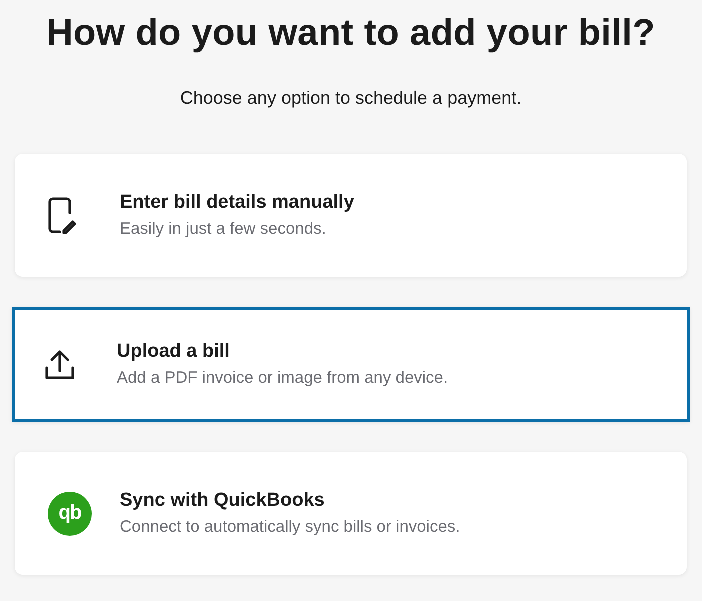  I want to click on option-description: Add a PDF invoice or image from any device., so click(282, 378).